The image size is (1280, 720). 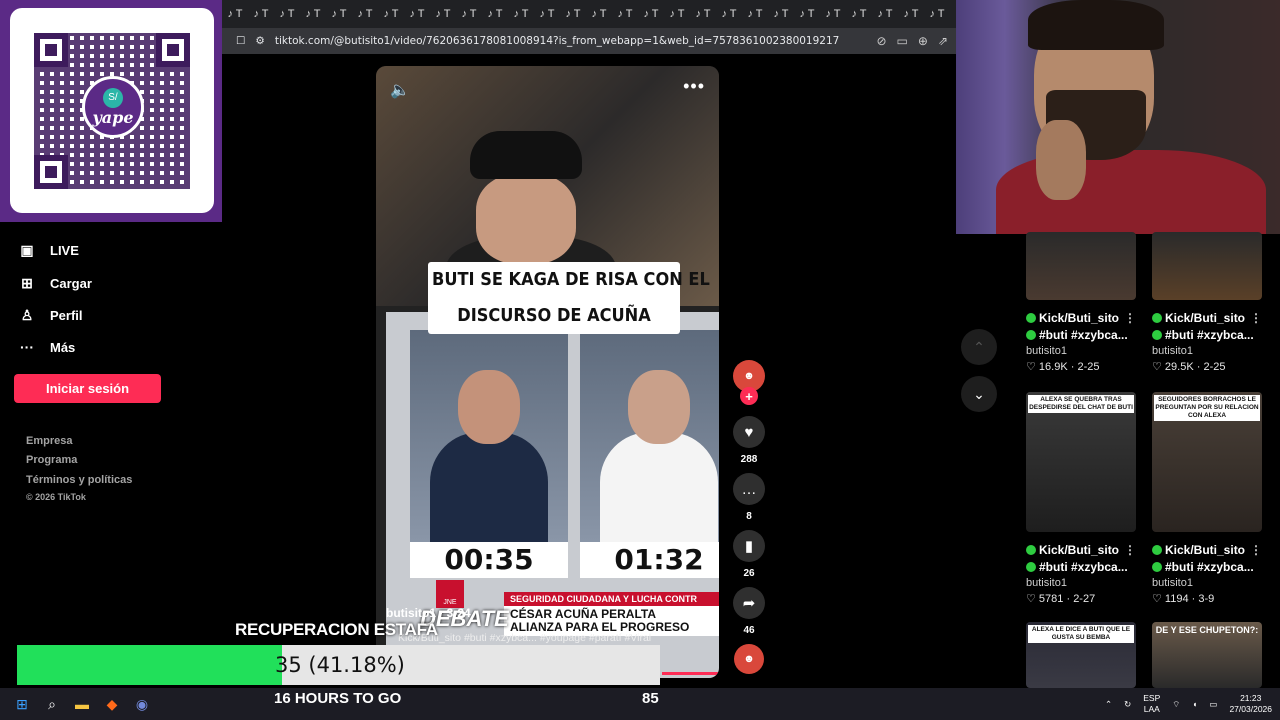 What do you see at coordinates (1108, 704) in the screenshot?
I see `chevron-up-icon: ⌃` at bounding box center [1108, 704].